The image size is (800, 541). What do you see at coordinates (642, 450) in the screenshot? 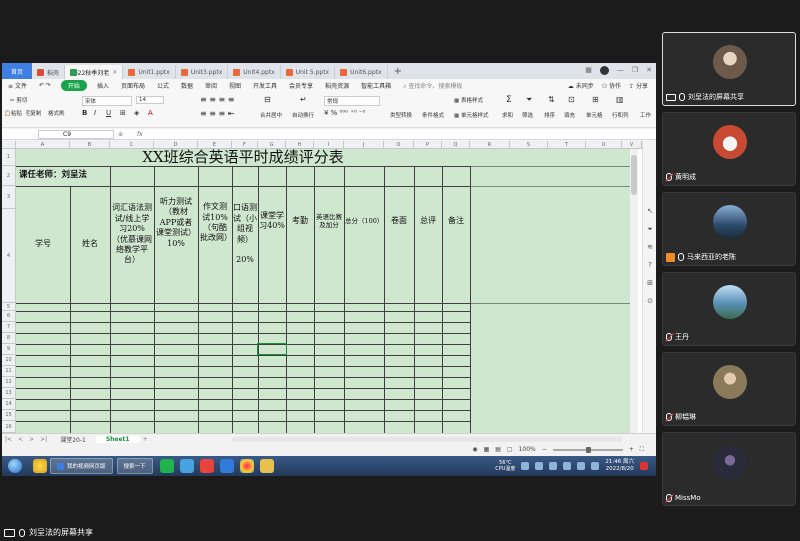
I see `fullscreen-icon: ⛶` at bounding box center [642, 450].